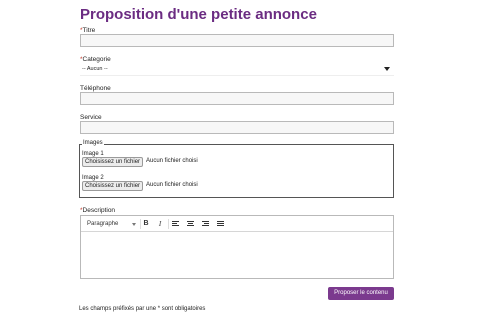  Describe the element at coordinates (237, 255) in the screenshot. I see `description-text-area` at that location.